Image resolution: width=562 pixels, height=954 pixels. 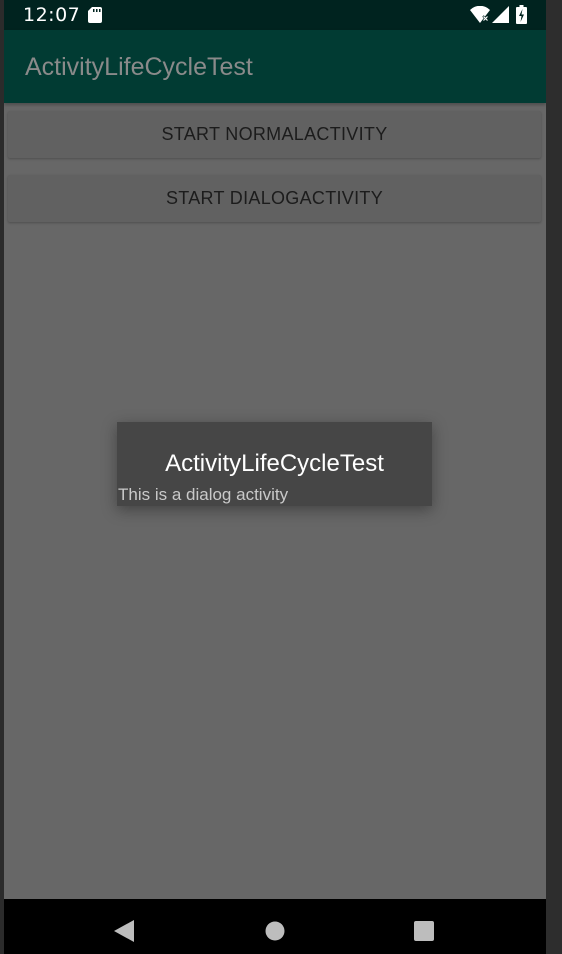 I want to click on wifi-icon, so click(x=480, y=14).